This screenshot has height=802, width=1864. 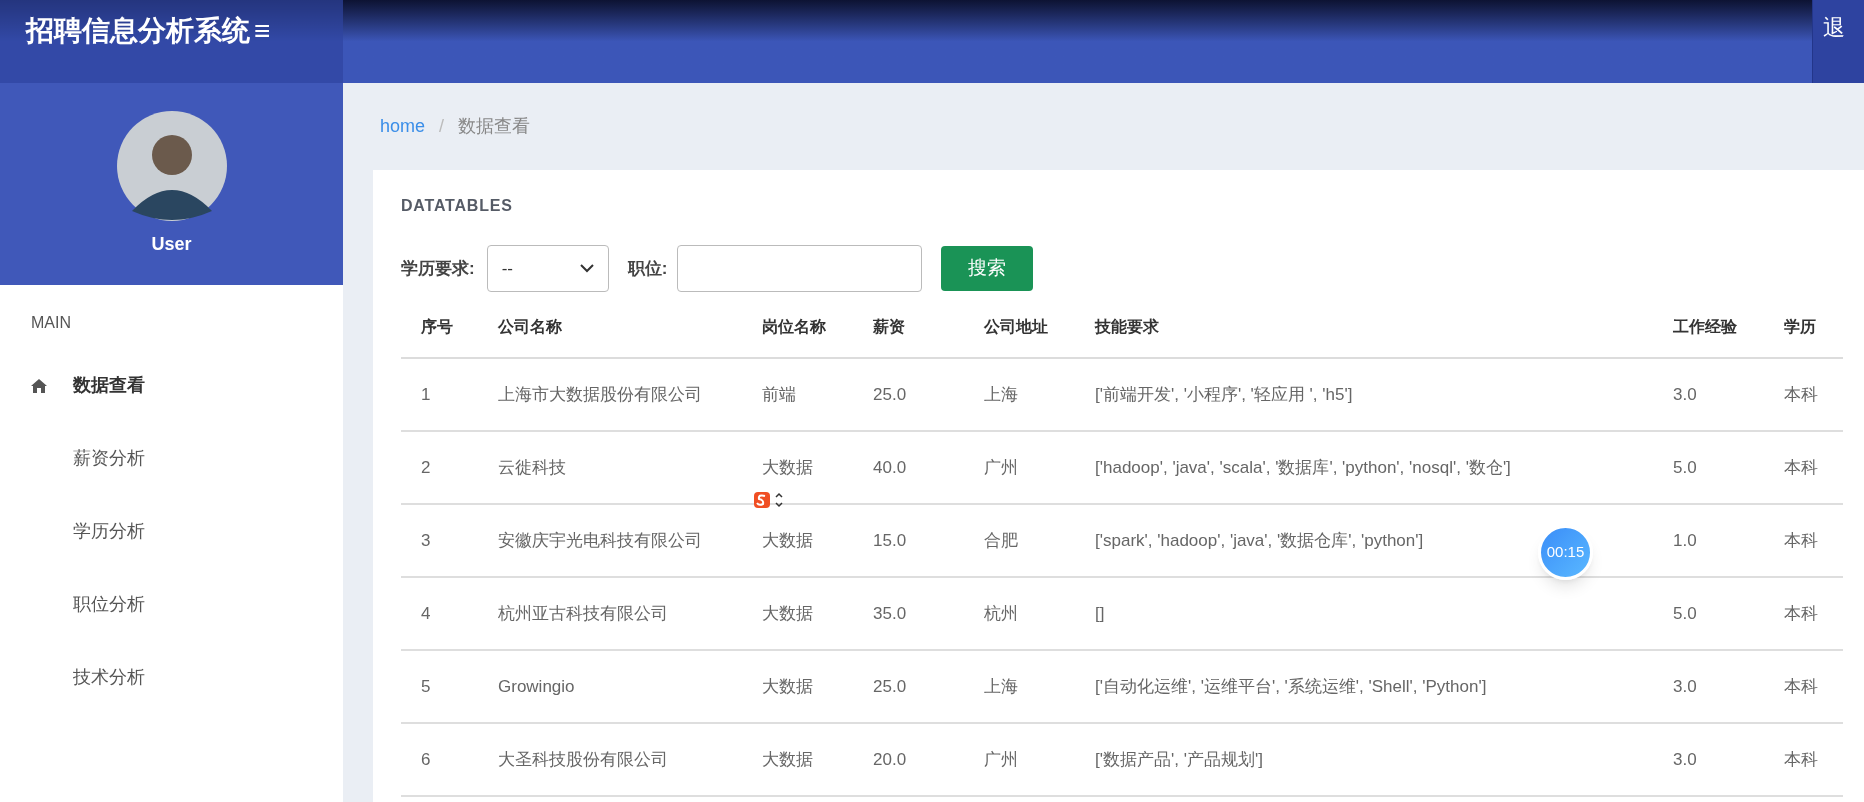 I want to click on column-header: 岗位名称, so click(x=797, y=327).